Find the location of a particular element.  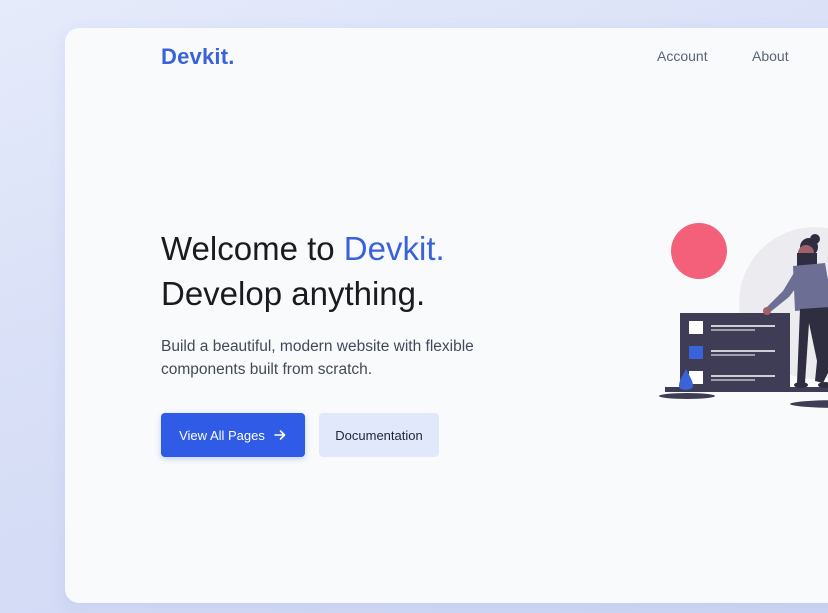

illustration-pink-circle is located at coordinates (699, 251).